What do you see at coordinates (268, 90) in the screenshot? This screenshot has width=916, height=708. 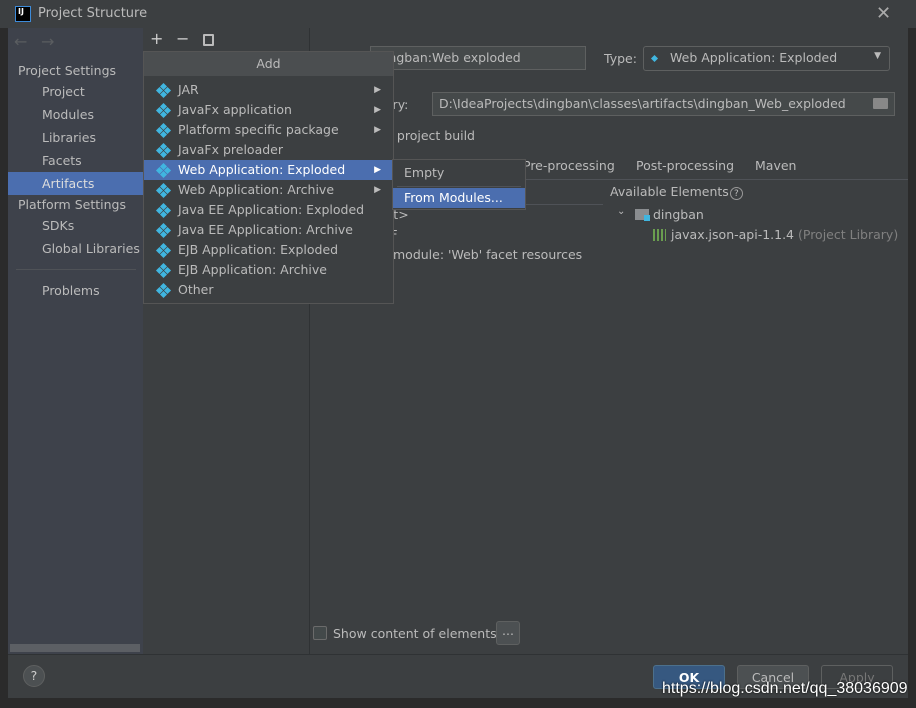 I see `menu-item: JAR ▶` at bounding box center [268, 90].